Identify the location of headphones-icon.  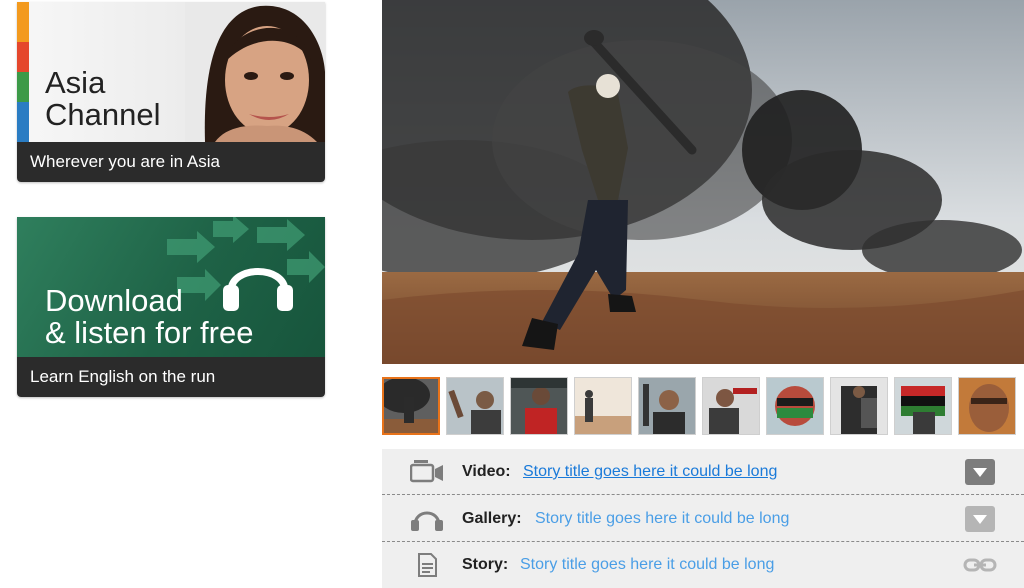
(427, 521).